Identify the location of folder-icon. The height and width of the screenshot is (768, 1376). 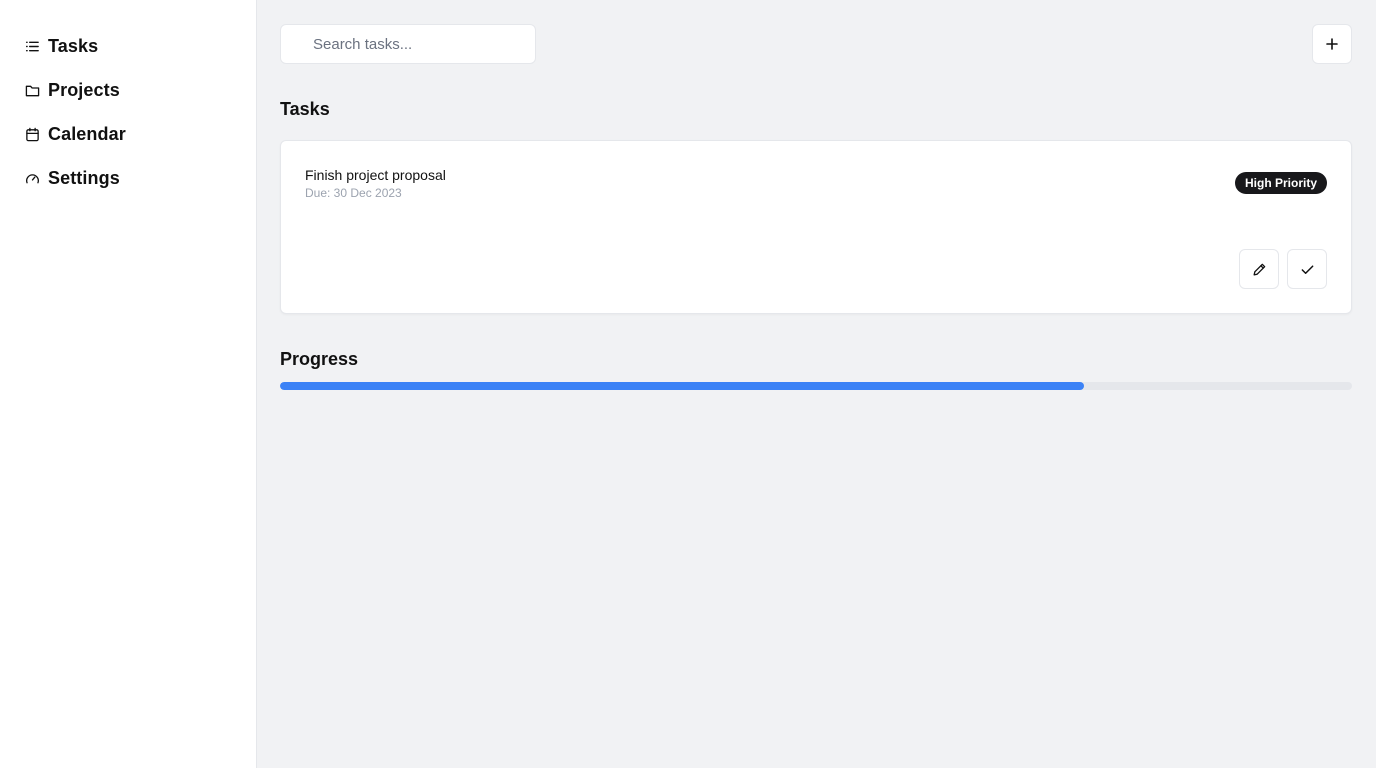
(32, 90).